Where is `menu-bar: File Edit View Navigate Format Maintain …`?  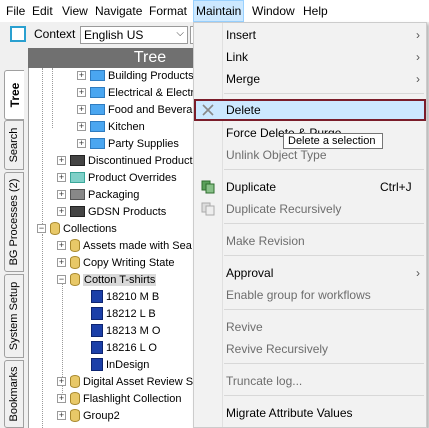 menu-bar: File Edit View Navigate Format Maintain … is located at coordinates (214, 11).